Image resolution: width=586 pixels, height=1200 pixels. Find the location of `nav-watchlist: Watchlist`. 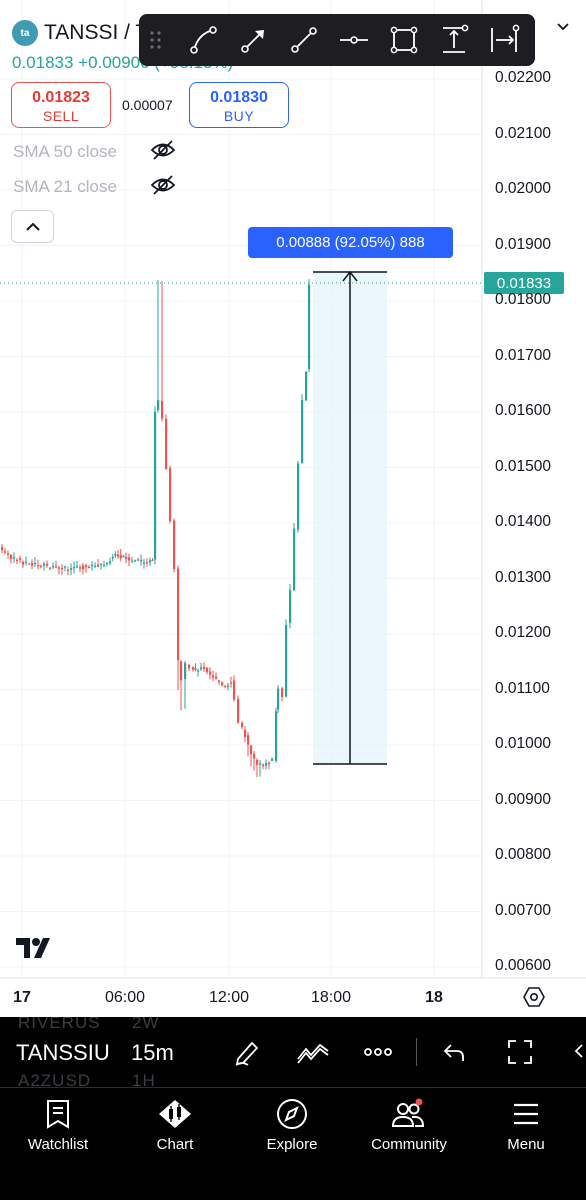

nav-watchlist: Watchlist is located at coordinates (58, 1124).